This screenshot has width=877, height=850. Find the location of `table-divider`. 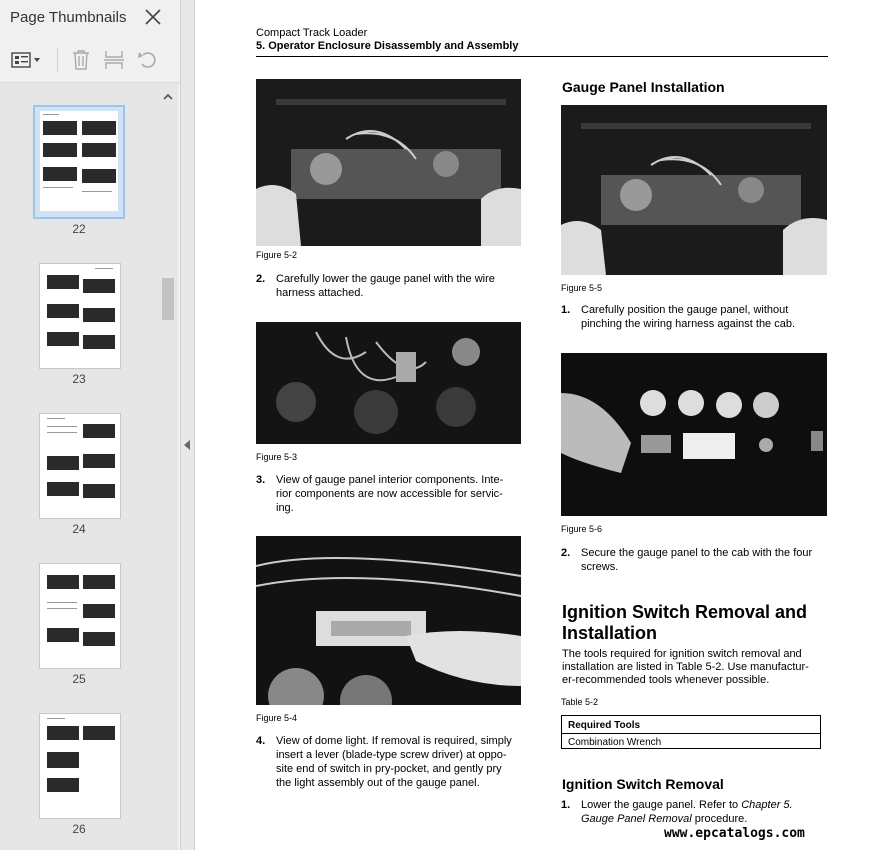

table-divider is located at coordinates (691, 733).